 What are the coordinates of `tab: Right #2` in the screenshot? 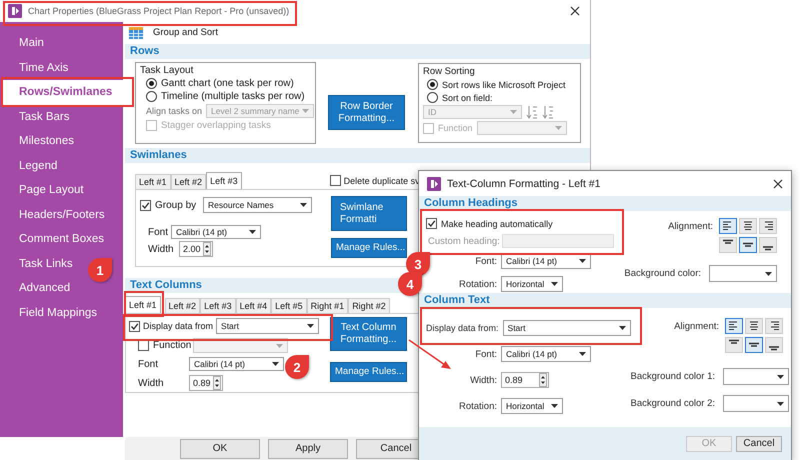 It's located at (369, 305).